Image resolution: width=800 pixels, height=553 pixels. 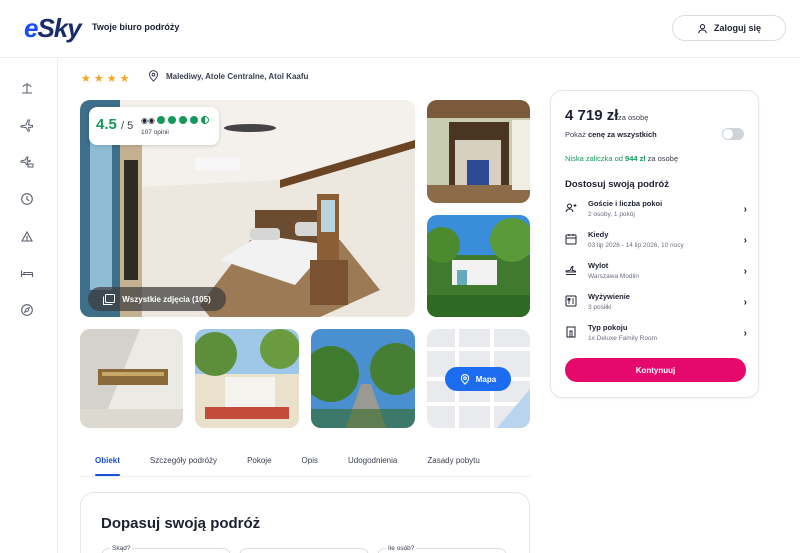 I want to click on room-icon, so click(x=571, y=332).